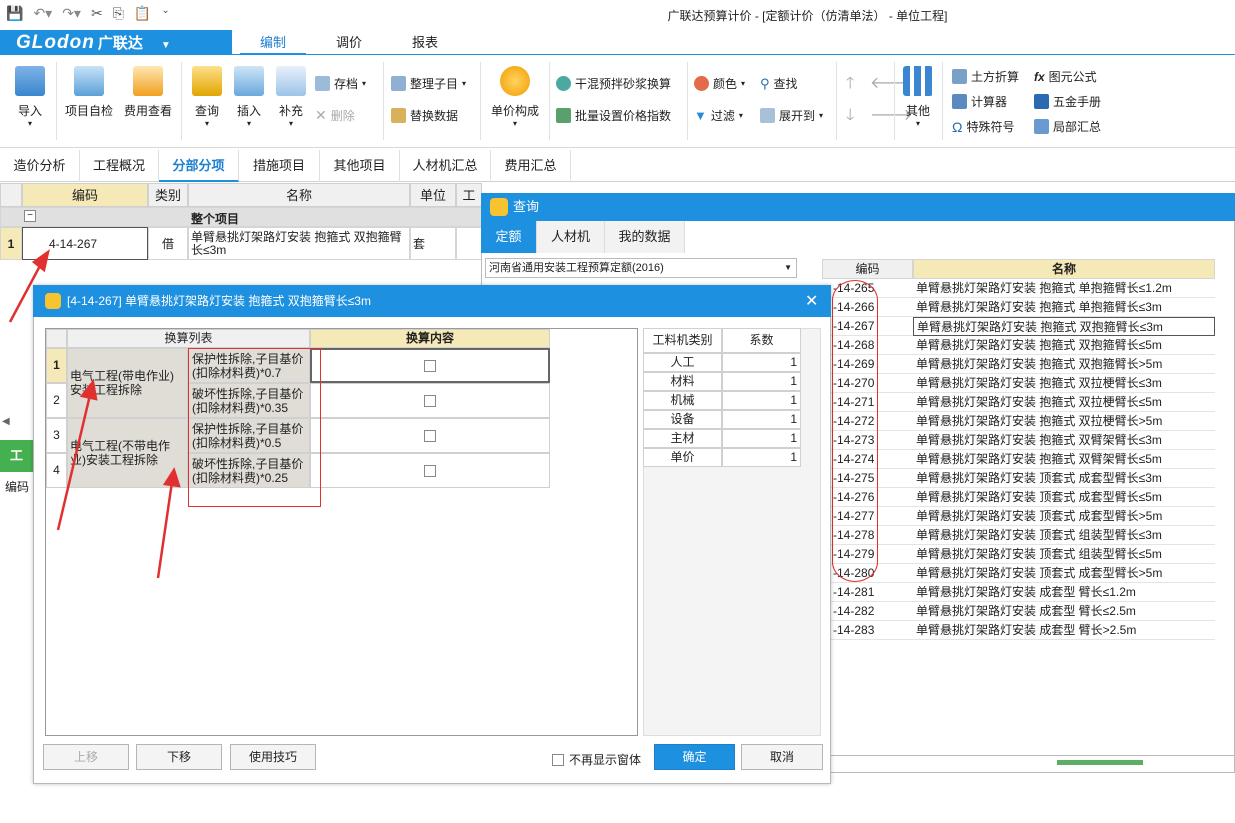 The image size is (1235, 823). I want to click on query-splitter, so click(1100, 762).